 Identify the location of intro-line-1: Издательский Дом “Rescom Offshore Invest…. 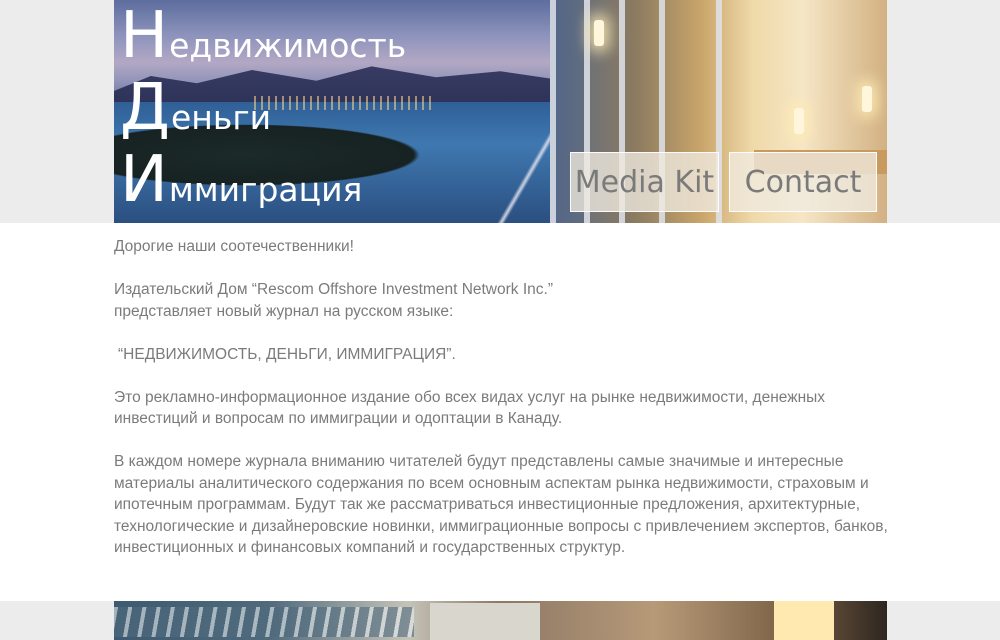
(333, 289).